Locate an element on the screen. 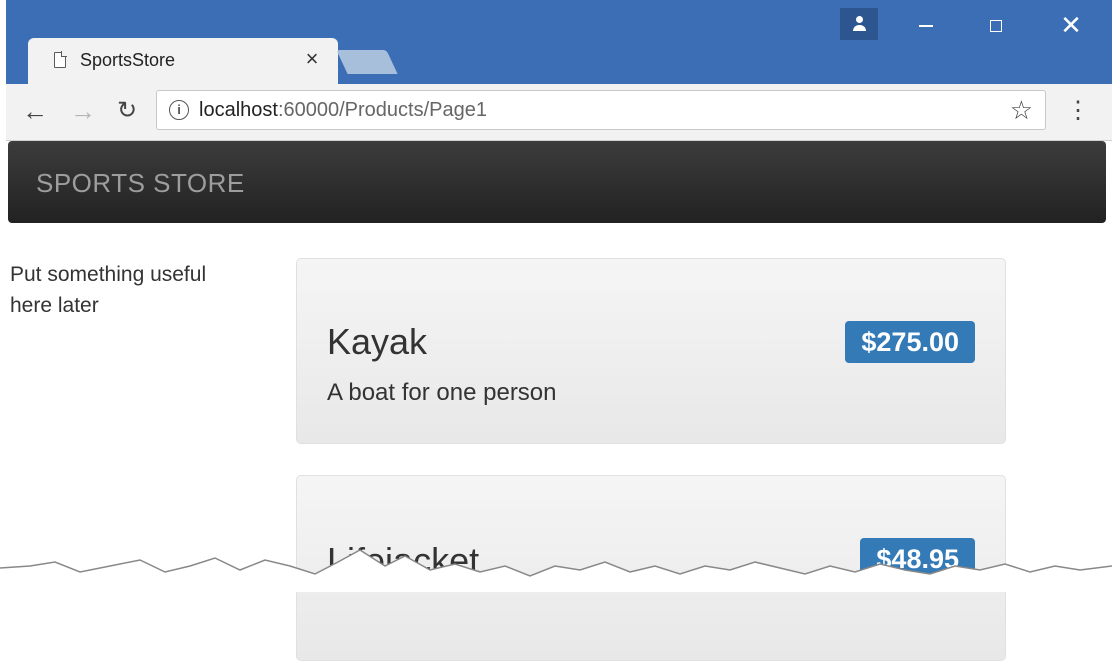 Image resolution: width=1112 pixels, height=661 pixels. url-path: :60000/Products/Page1 is located at coordinates (382, 110).